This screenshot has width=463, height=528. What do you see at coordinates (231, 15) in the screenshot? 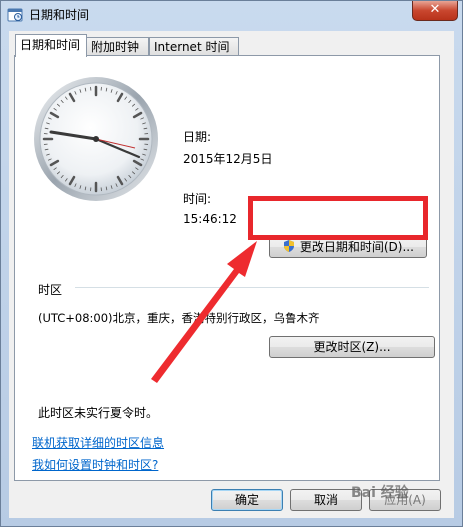
I see `title-bar: 日期和时间 ✕` at bounding box center [231, 15].